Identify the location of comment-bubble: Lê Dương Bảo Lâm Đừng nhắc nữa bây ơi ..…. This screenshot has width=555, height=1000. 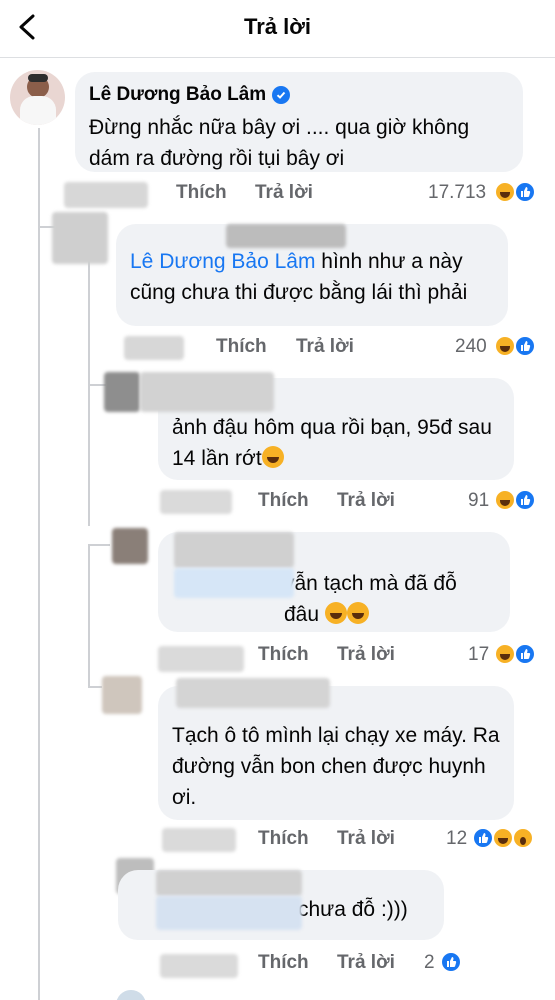
(299, 122).